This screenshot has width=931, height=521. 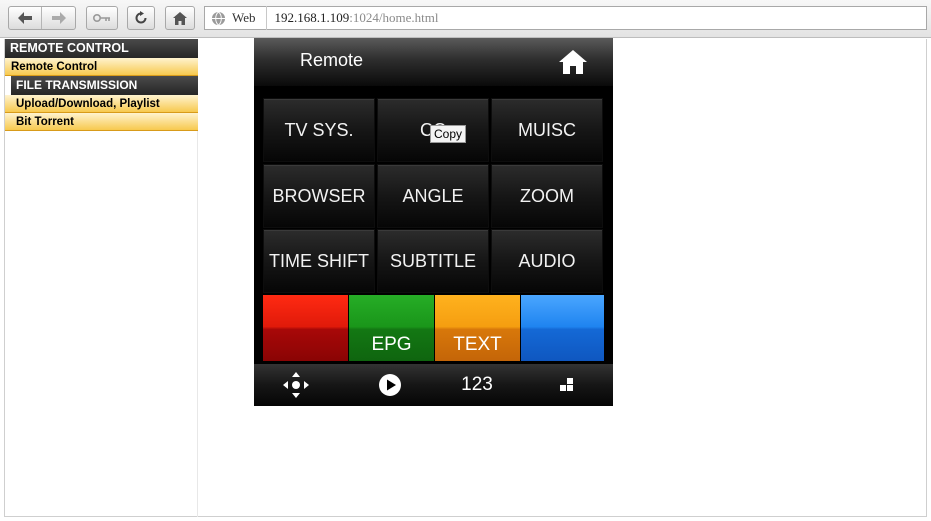 I want to click on color-button-row: EPG TEXT, so click(x=433, y=328).